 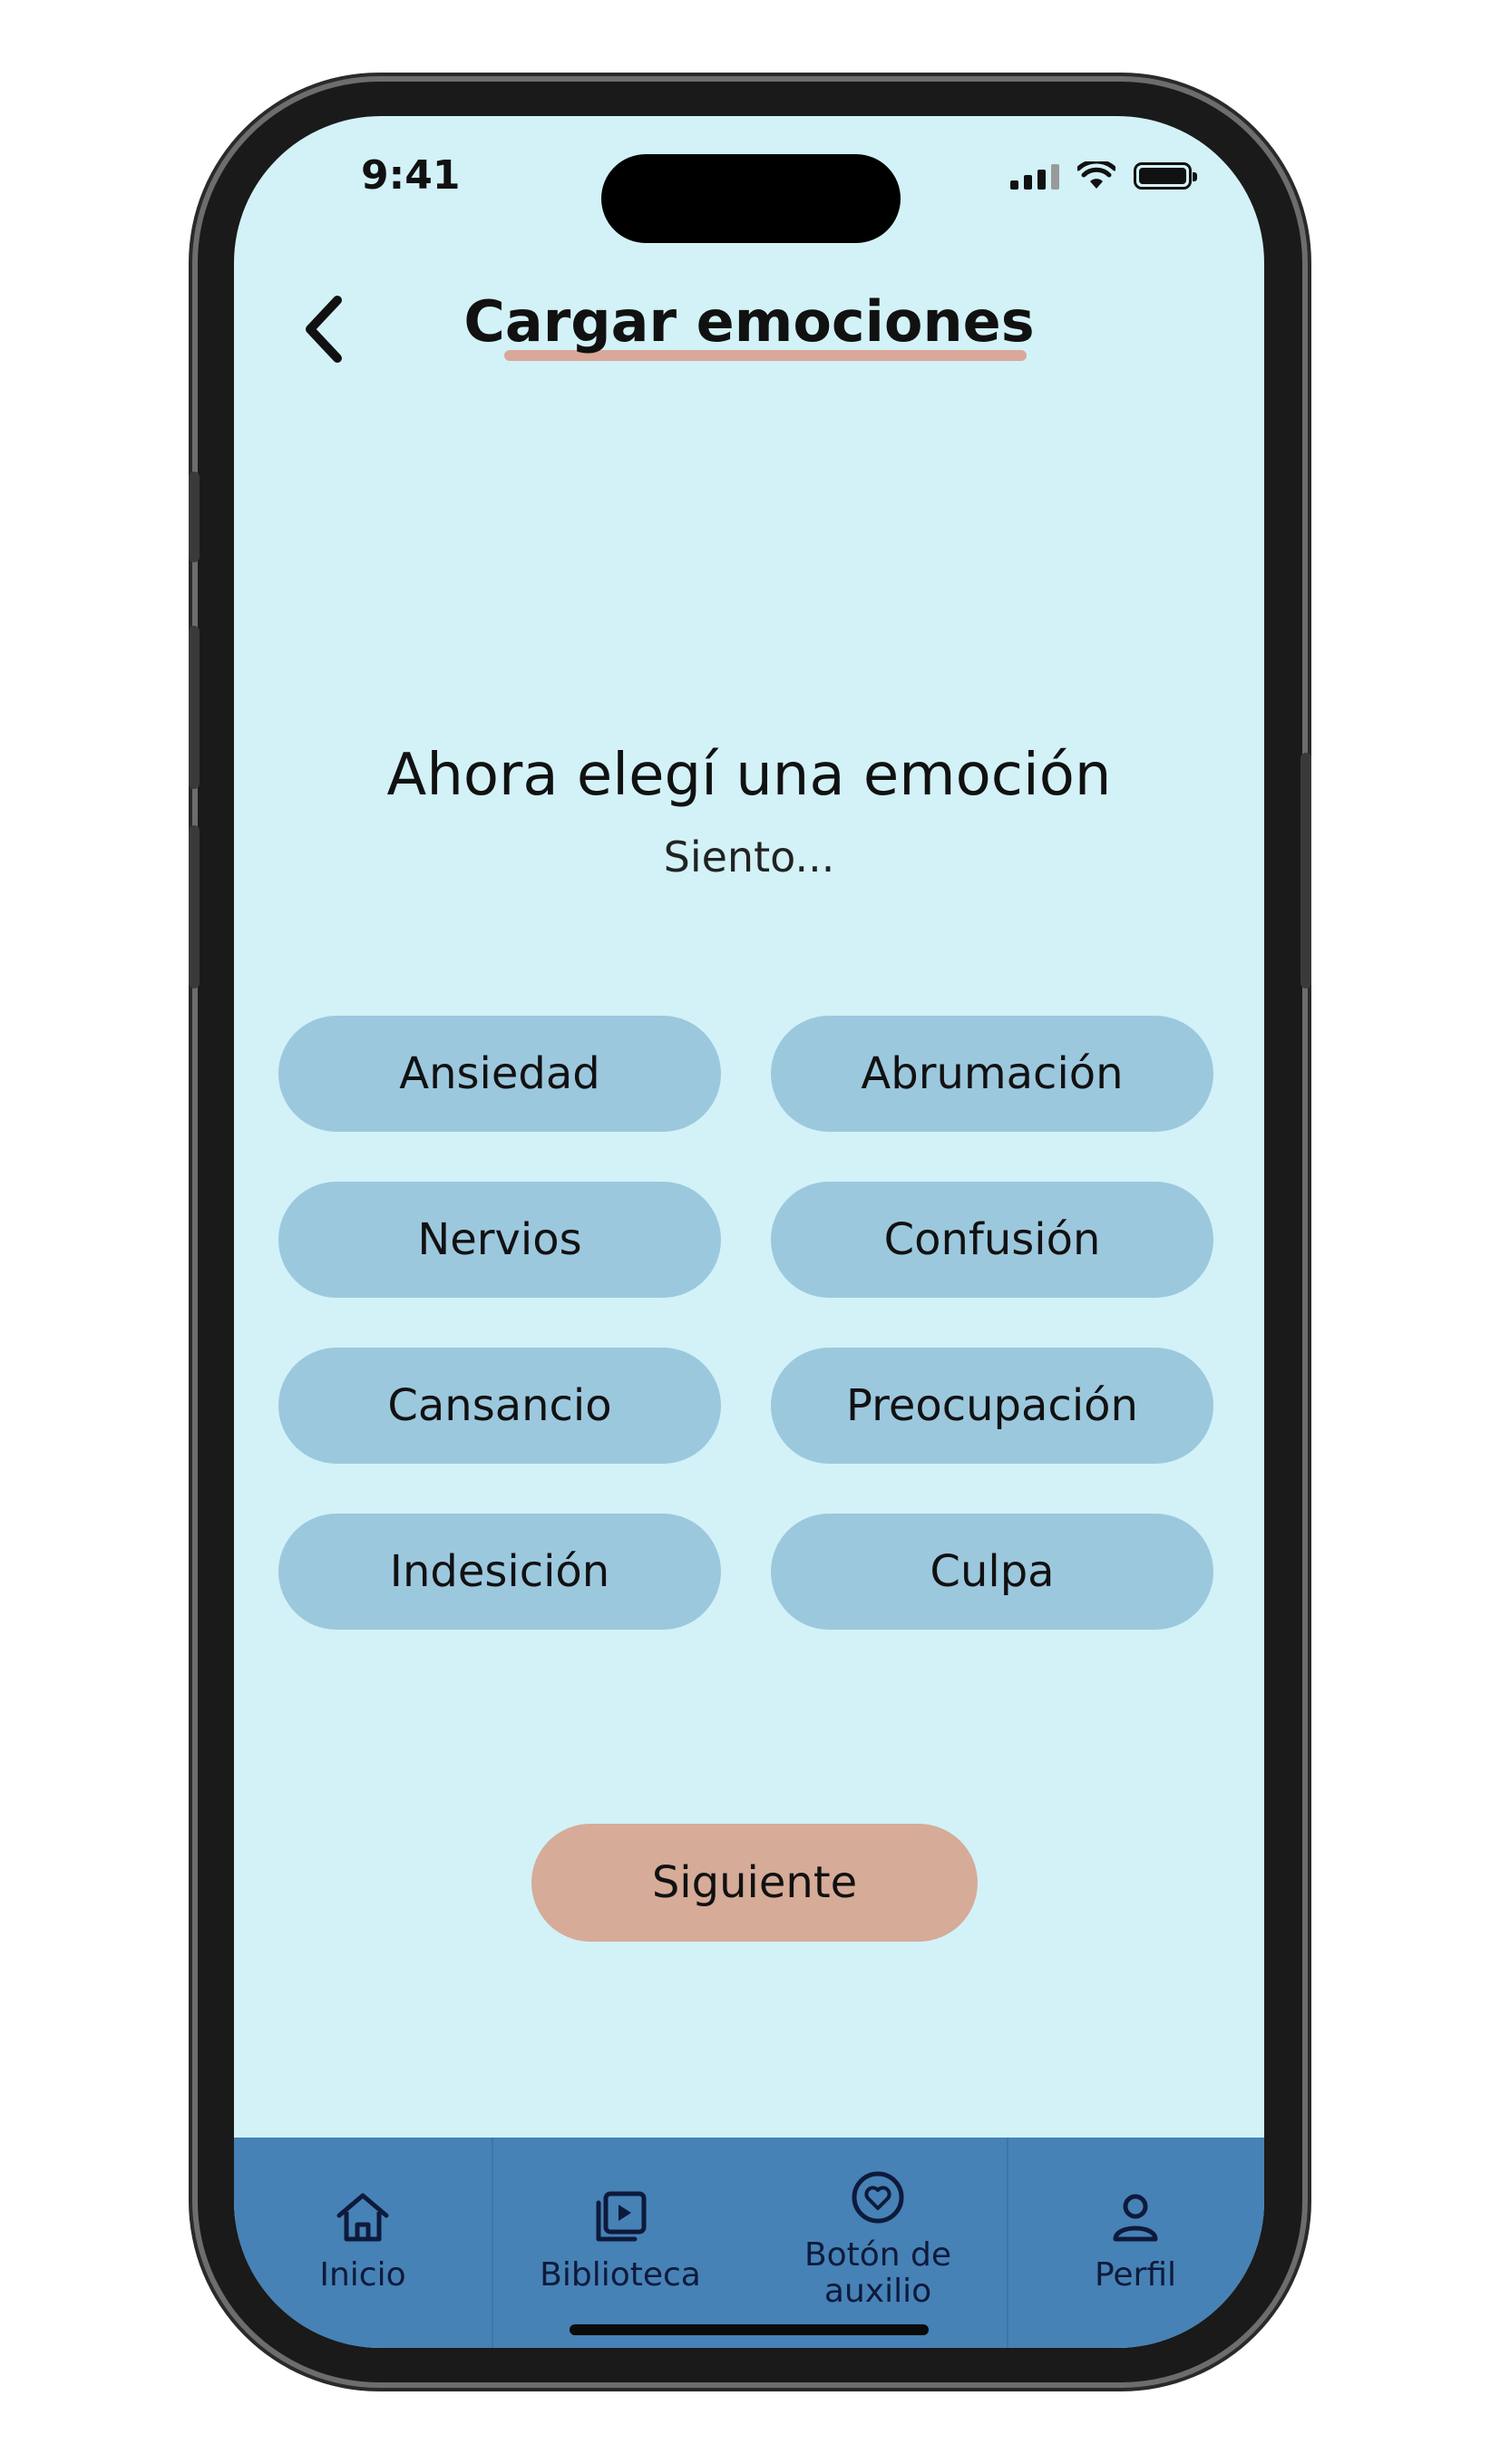 What do you see at coordinates (195, 707) in the screenshot?
I see `volume-up-button` at bounding box center [195, 707].